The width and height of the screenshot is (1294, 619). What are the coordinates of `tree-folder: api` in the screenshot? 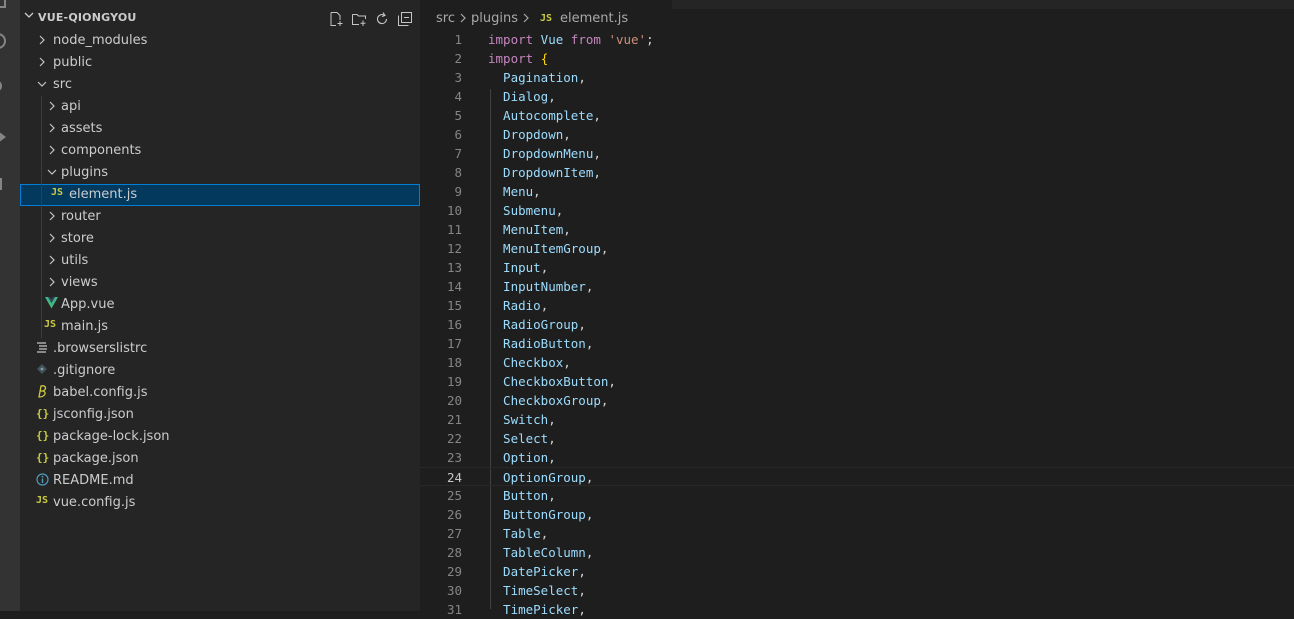 It's located at (220, 107).